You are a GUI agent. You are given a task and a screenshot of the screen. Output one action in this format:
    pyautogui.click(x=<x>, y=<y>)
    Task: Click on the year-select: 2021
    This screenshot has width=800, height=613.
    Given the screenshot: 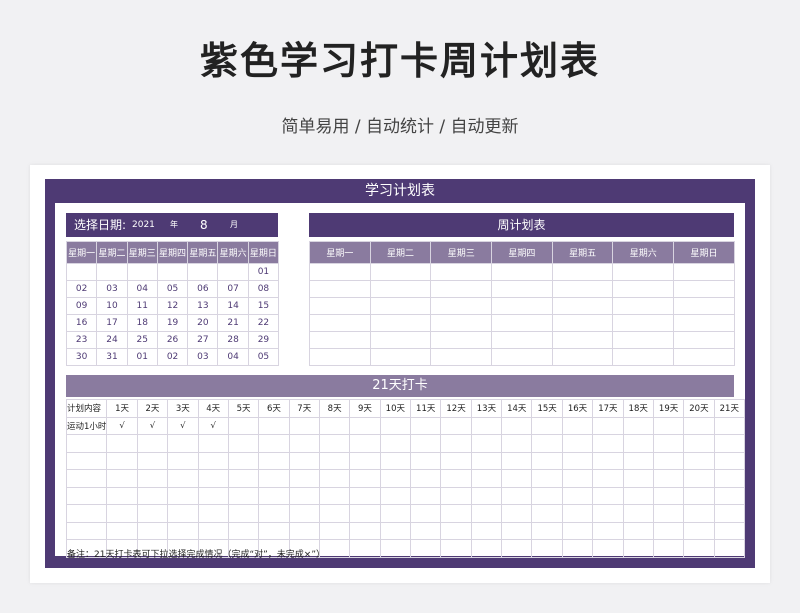 What is the action you would take?
    pyautogui.click(x=143, y=225)
    